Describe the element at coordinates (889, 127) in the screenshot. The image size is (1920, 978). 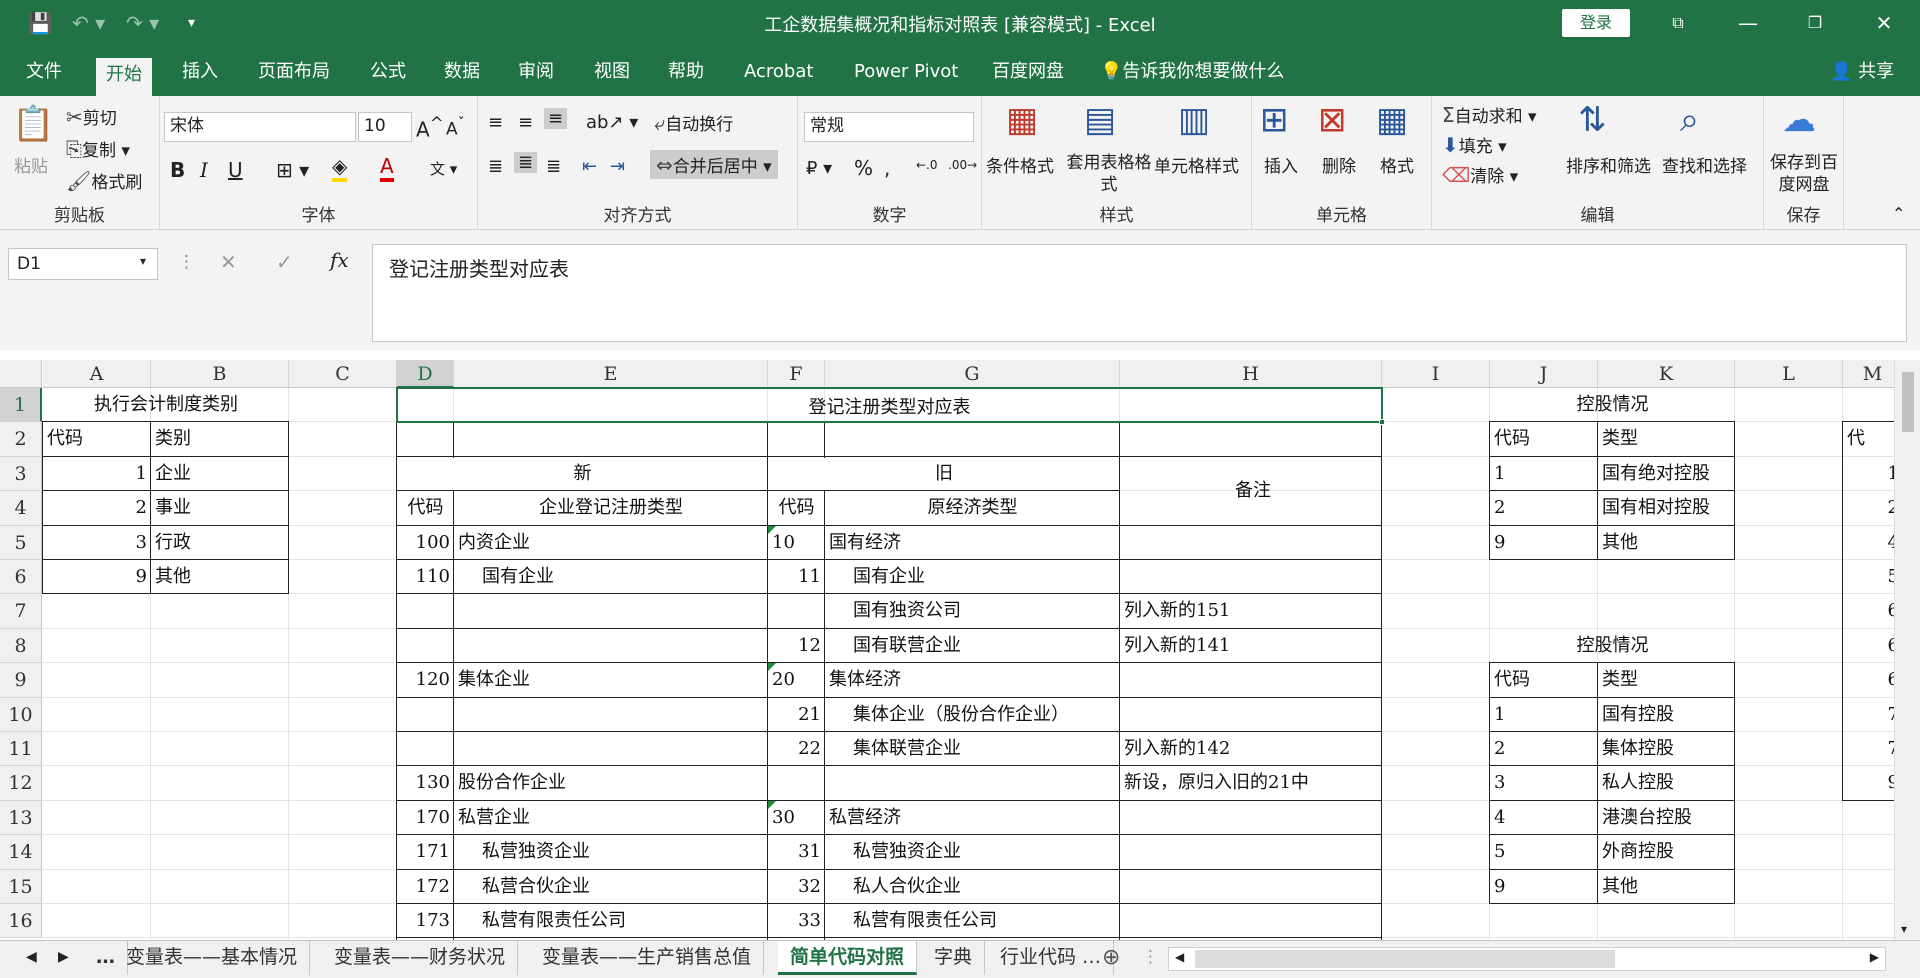
I see `number-format-select: 常规` at that location.